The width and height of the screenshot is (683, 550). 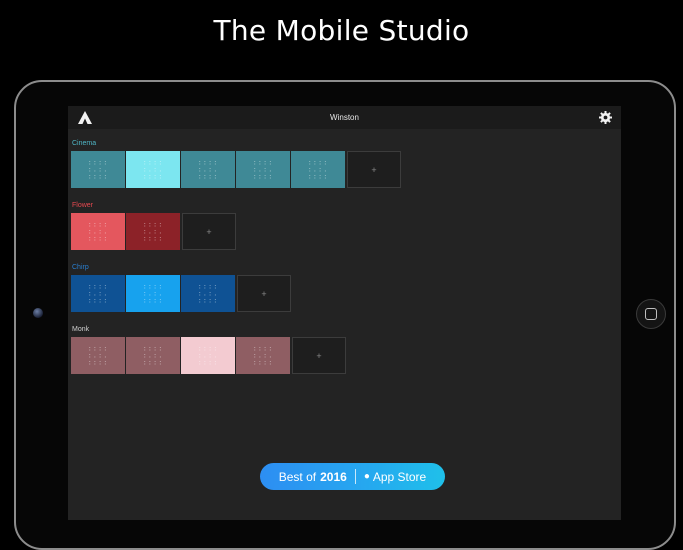 What do you see at coordinates (81, 329) in the screenshot?
I see `group-label-monk: Monk` at bounding box center [81, 329].